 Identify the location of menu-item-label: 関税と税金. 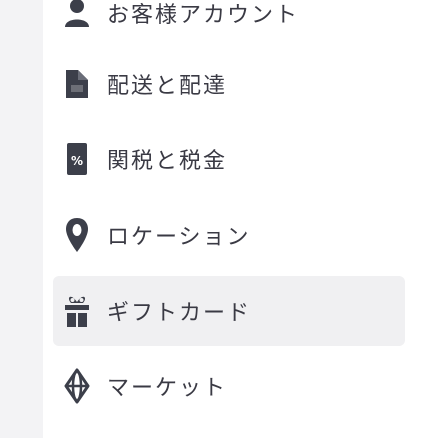
(167, 161).